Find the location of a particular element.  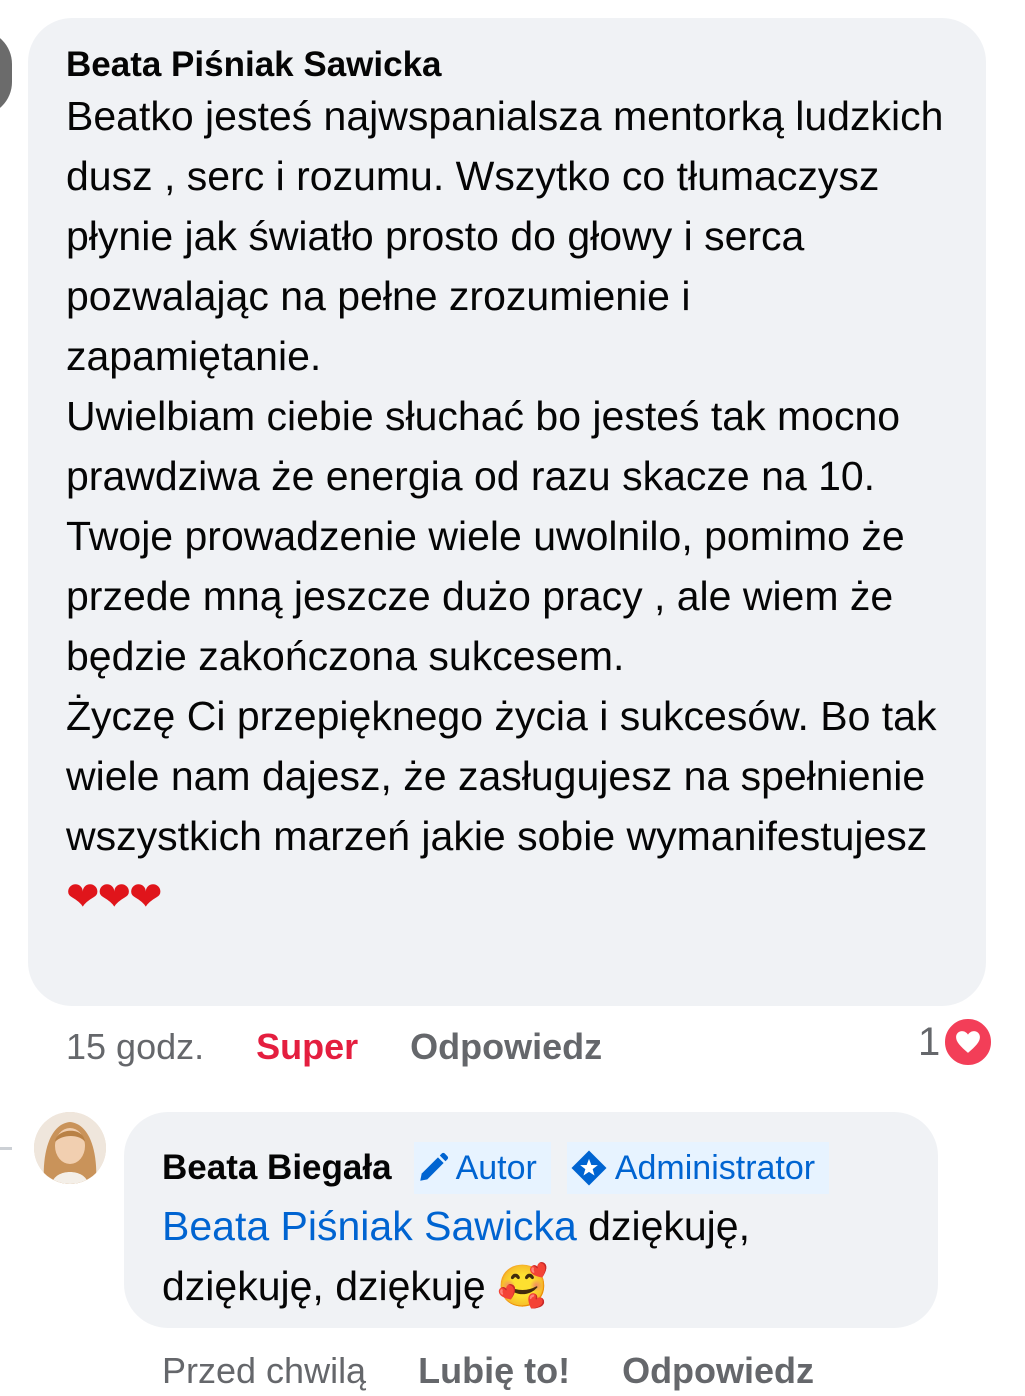

reply-header: Beata Biegała Autor Administrator is located at coordinates (531, 1168).